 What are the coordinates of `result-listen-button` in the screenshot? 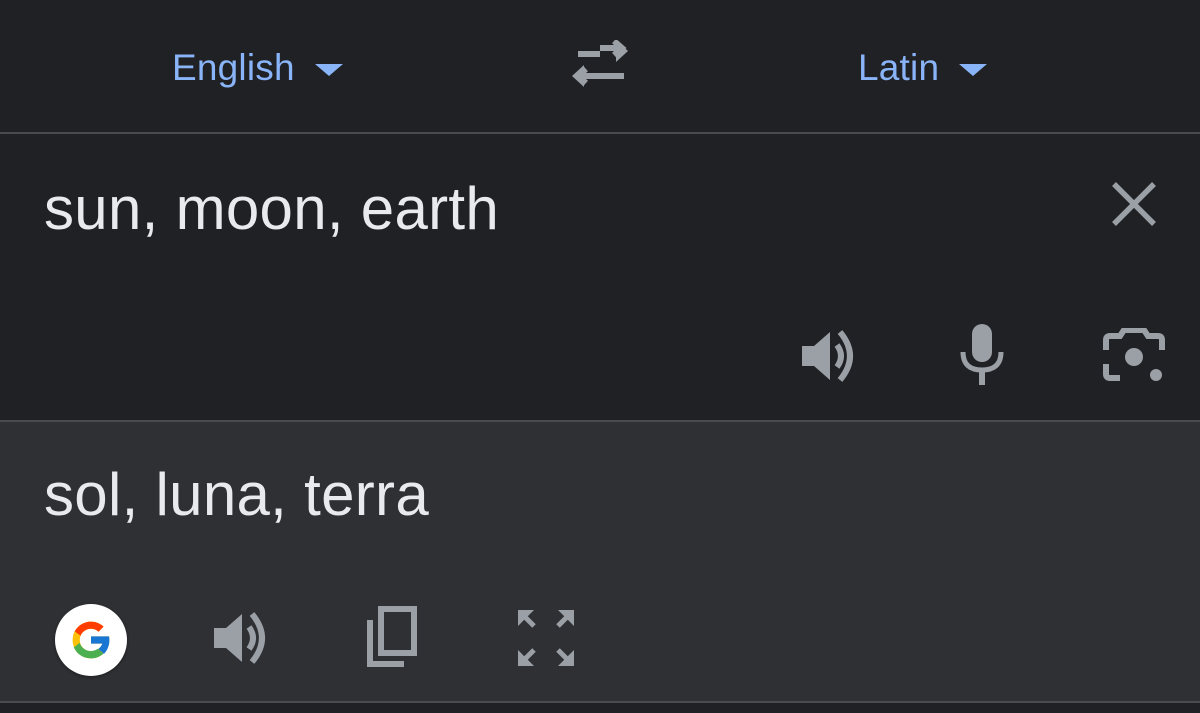 It's located at (242, 638).